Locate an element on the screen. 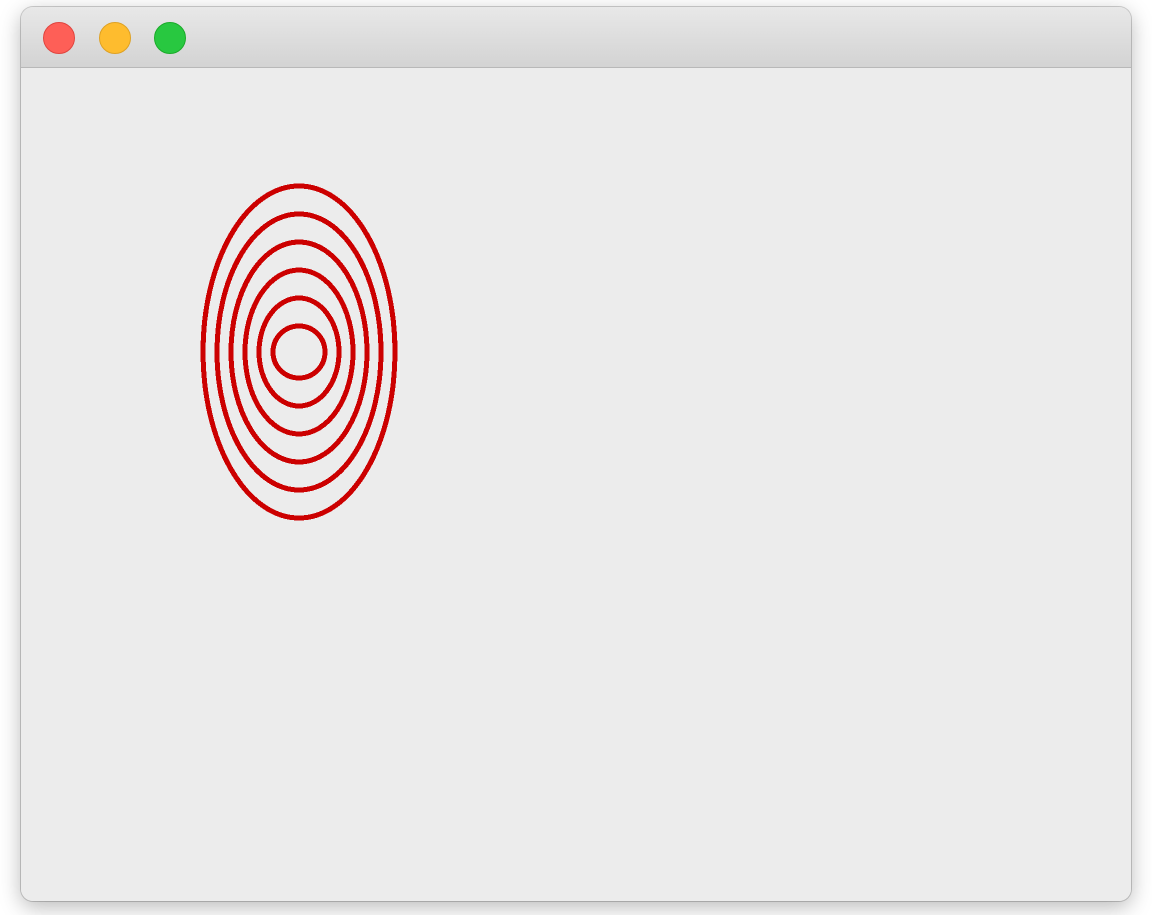 Image resolution: width=1152 pixels, height=915 pixels. minimize-button is located at coordinates (115, 38).